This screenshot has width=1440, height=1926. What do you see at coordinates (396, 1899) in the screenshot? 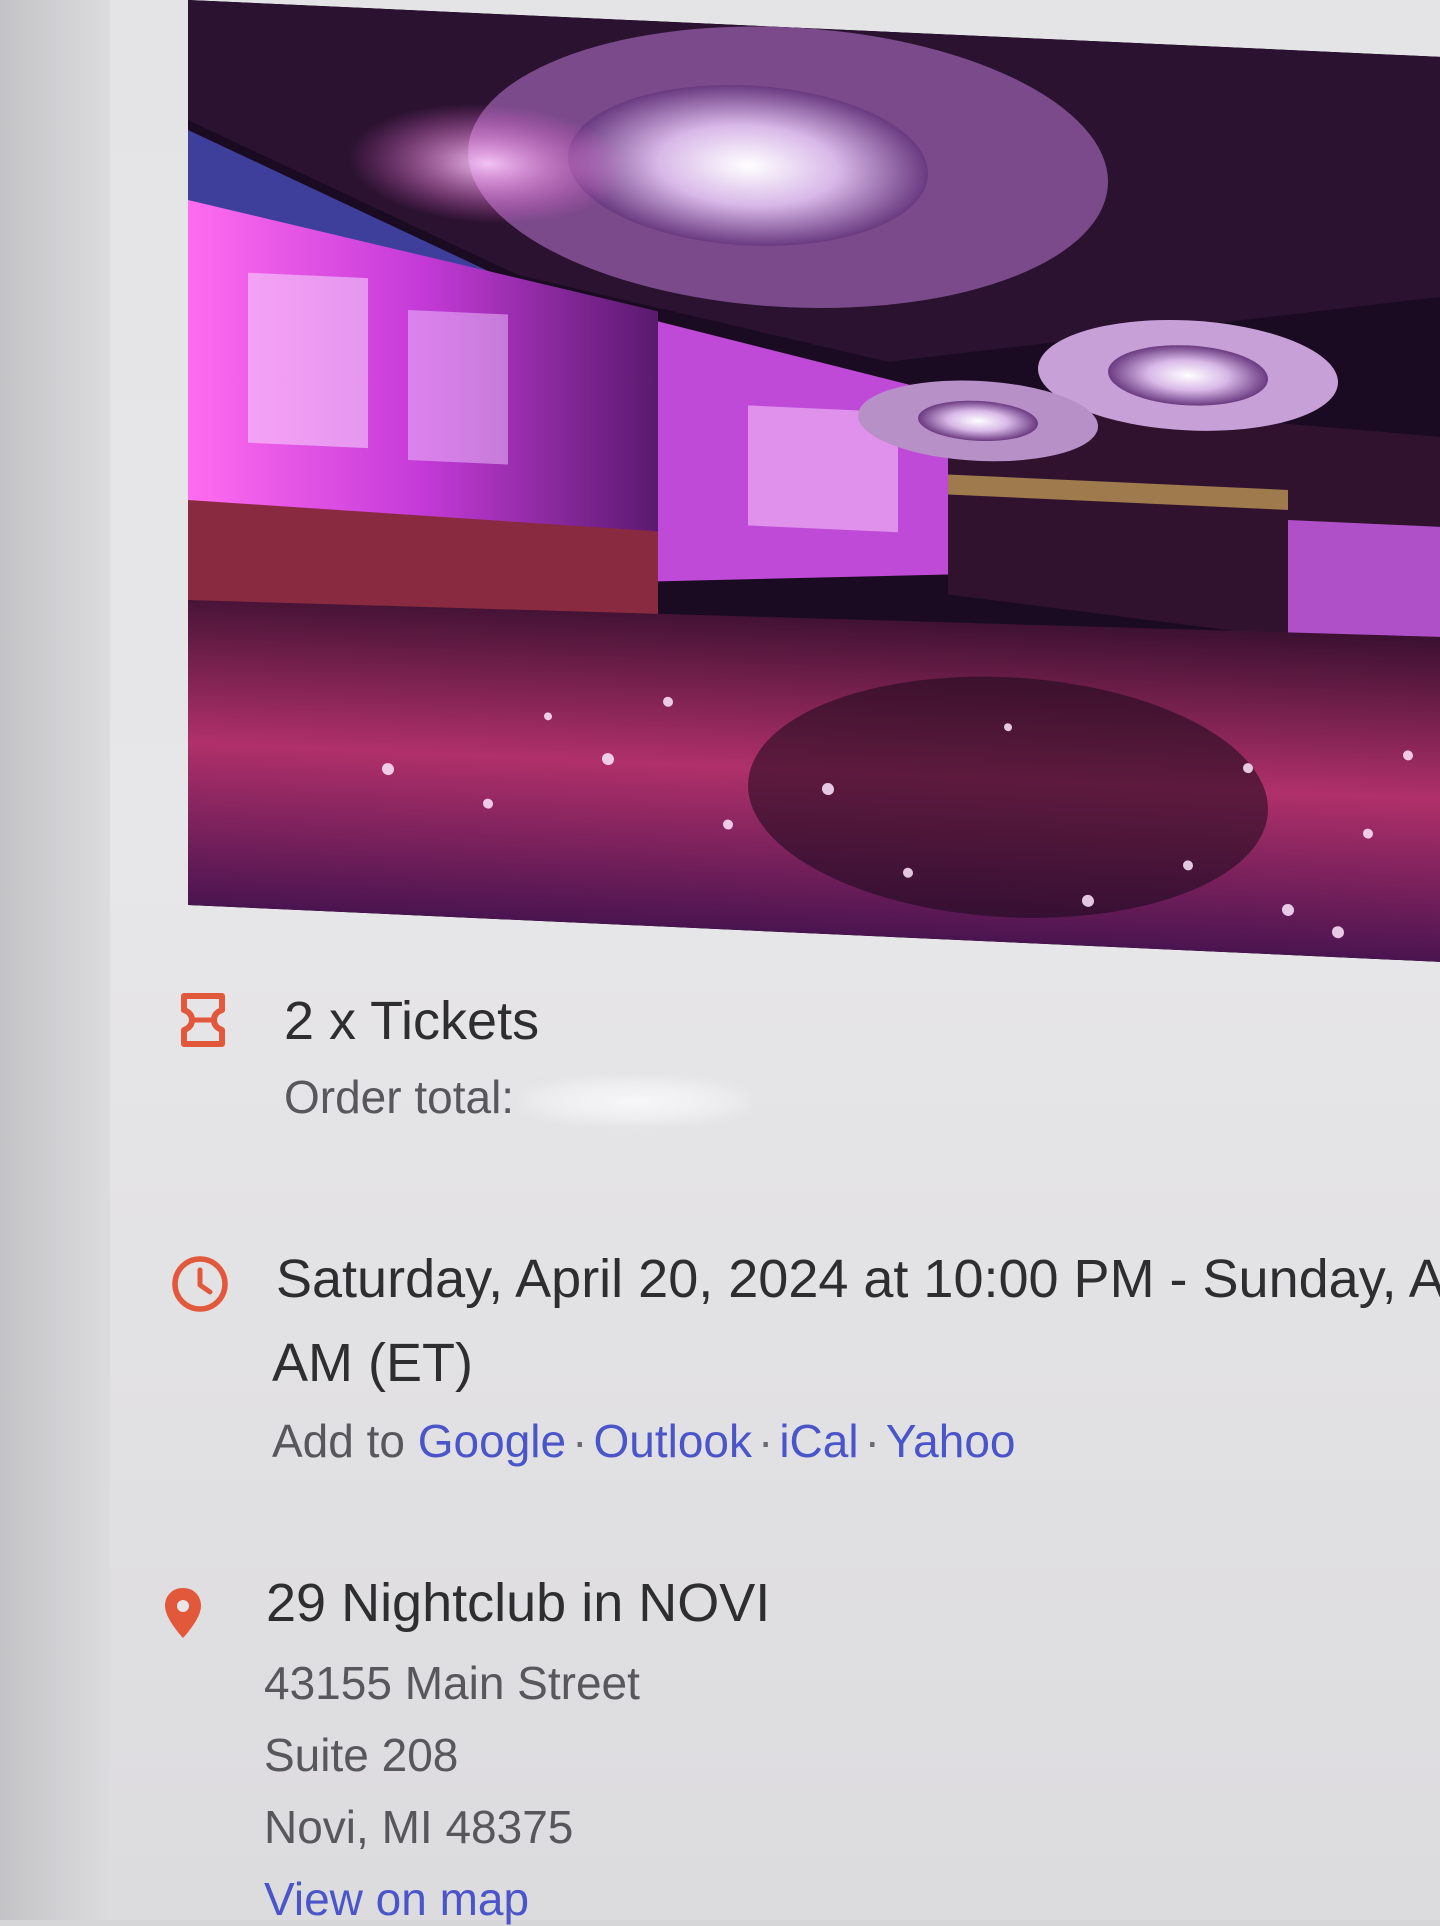
I see `view-on-map-link: View on map` at bounding box center [396, 1899].